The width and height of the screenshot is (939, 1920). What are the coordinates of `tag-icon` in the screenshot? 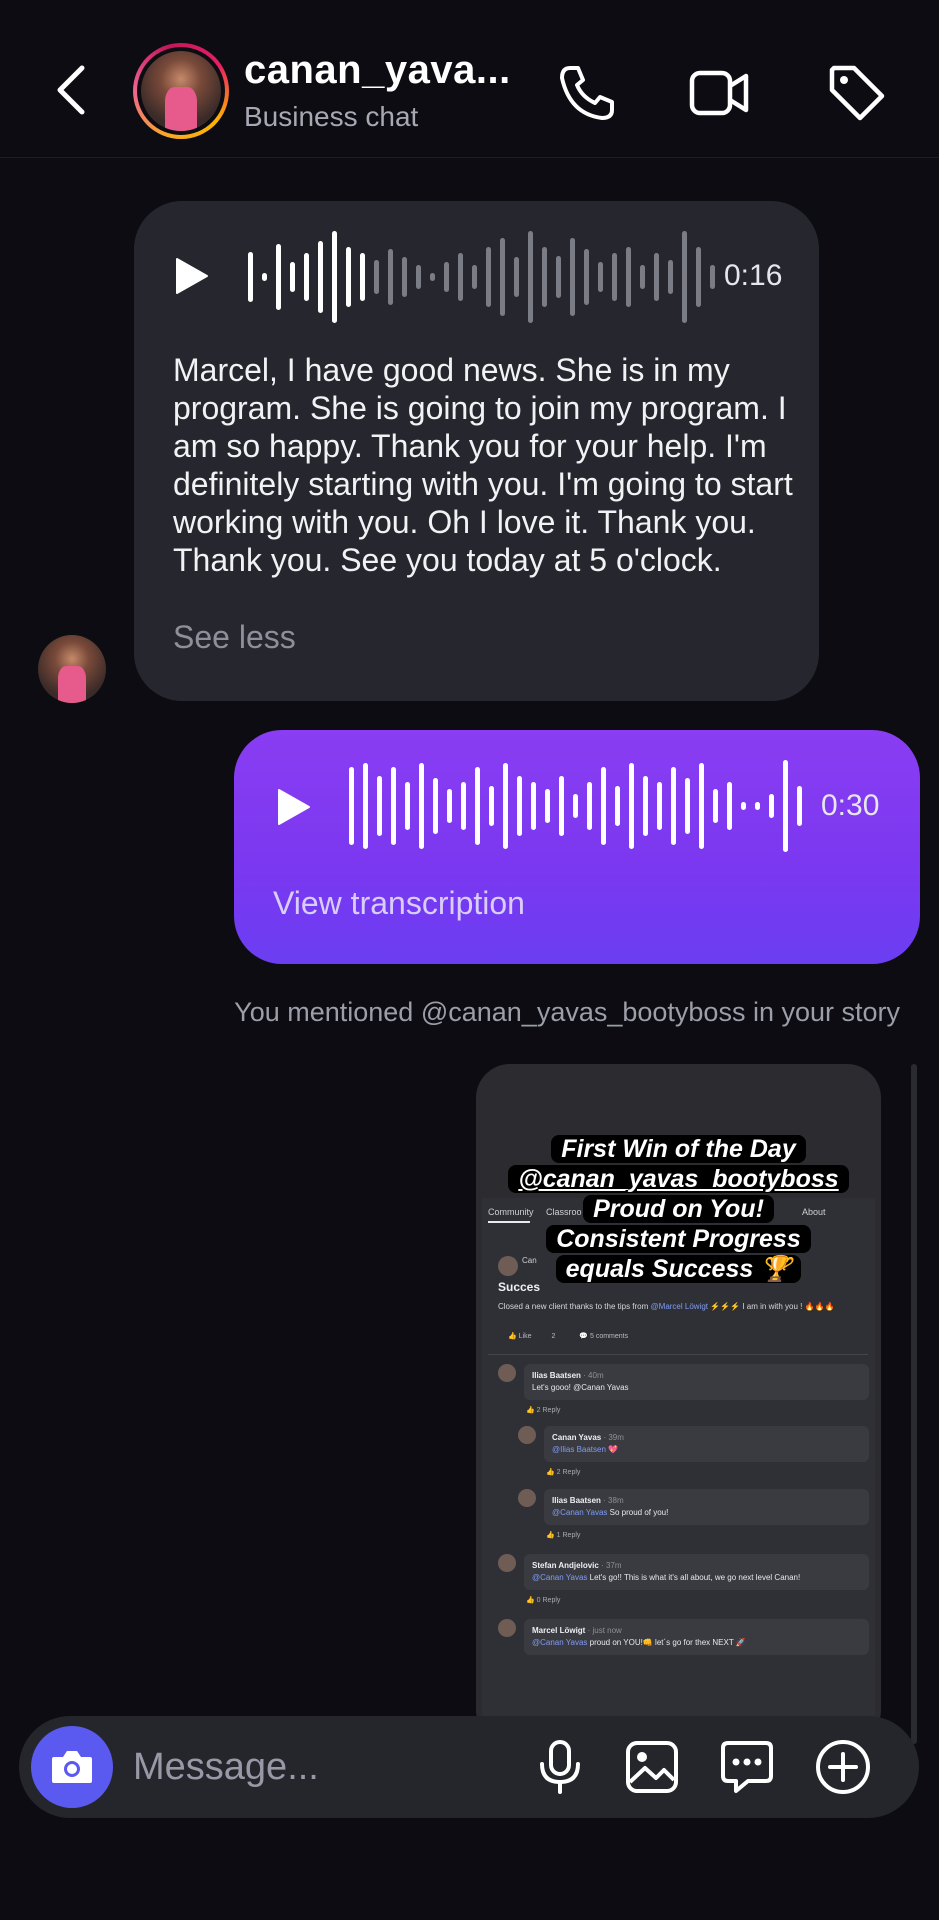 It's located at (857, 93).